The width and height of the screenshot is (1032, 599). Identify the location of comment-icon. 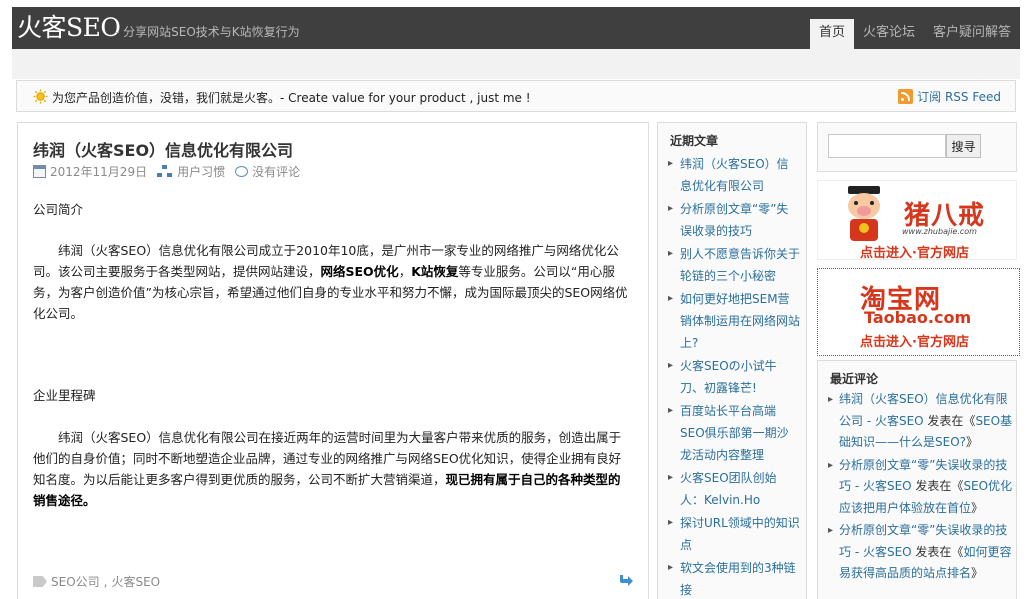
(242, 171).